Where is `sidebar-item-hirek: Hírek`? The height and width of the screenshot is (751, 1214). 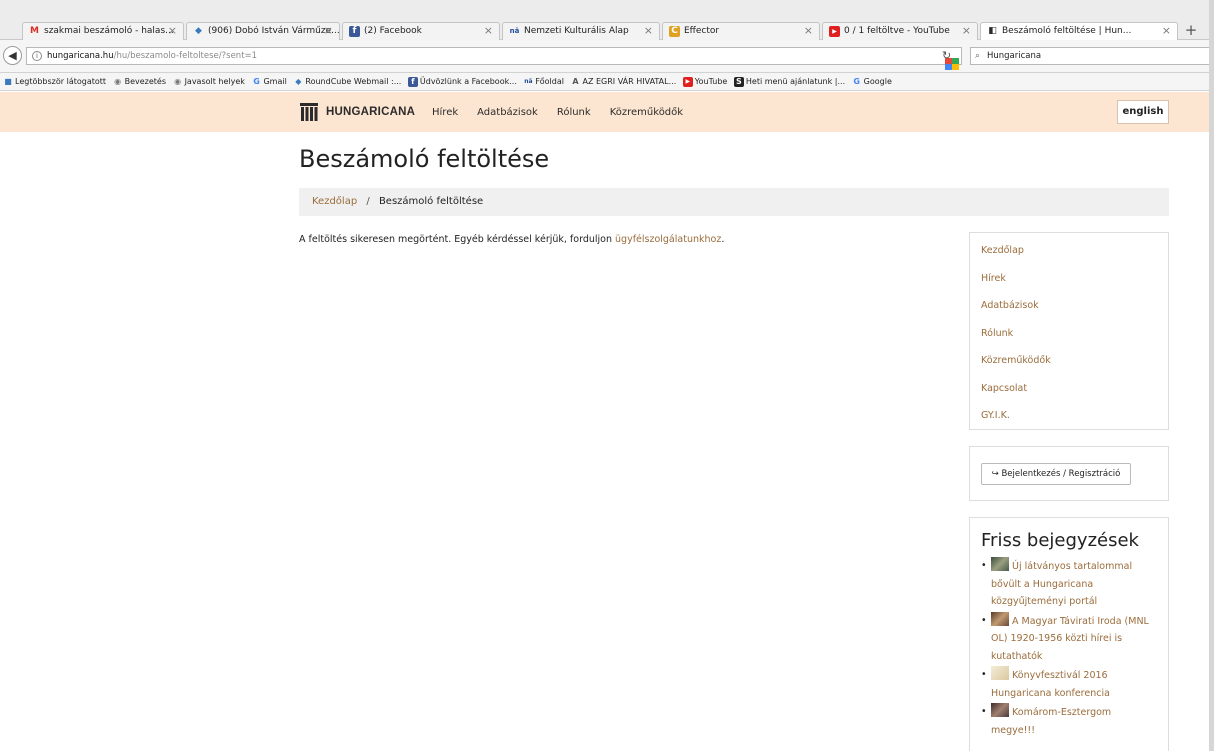 sidebar-item-hirek: Hírek is located at coordinates (1069, 279).